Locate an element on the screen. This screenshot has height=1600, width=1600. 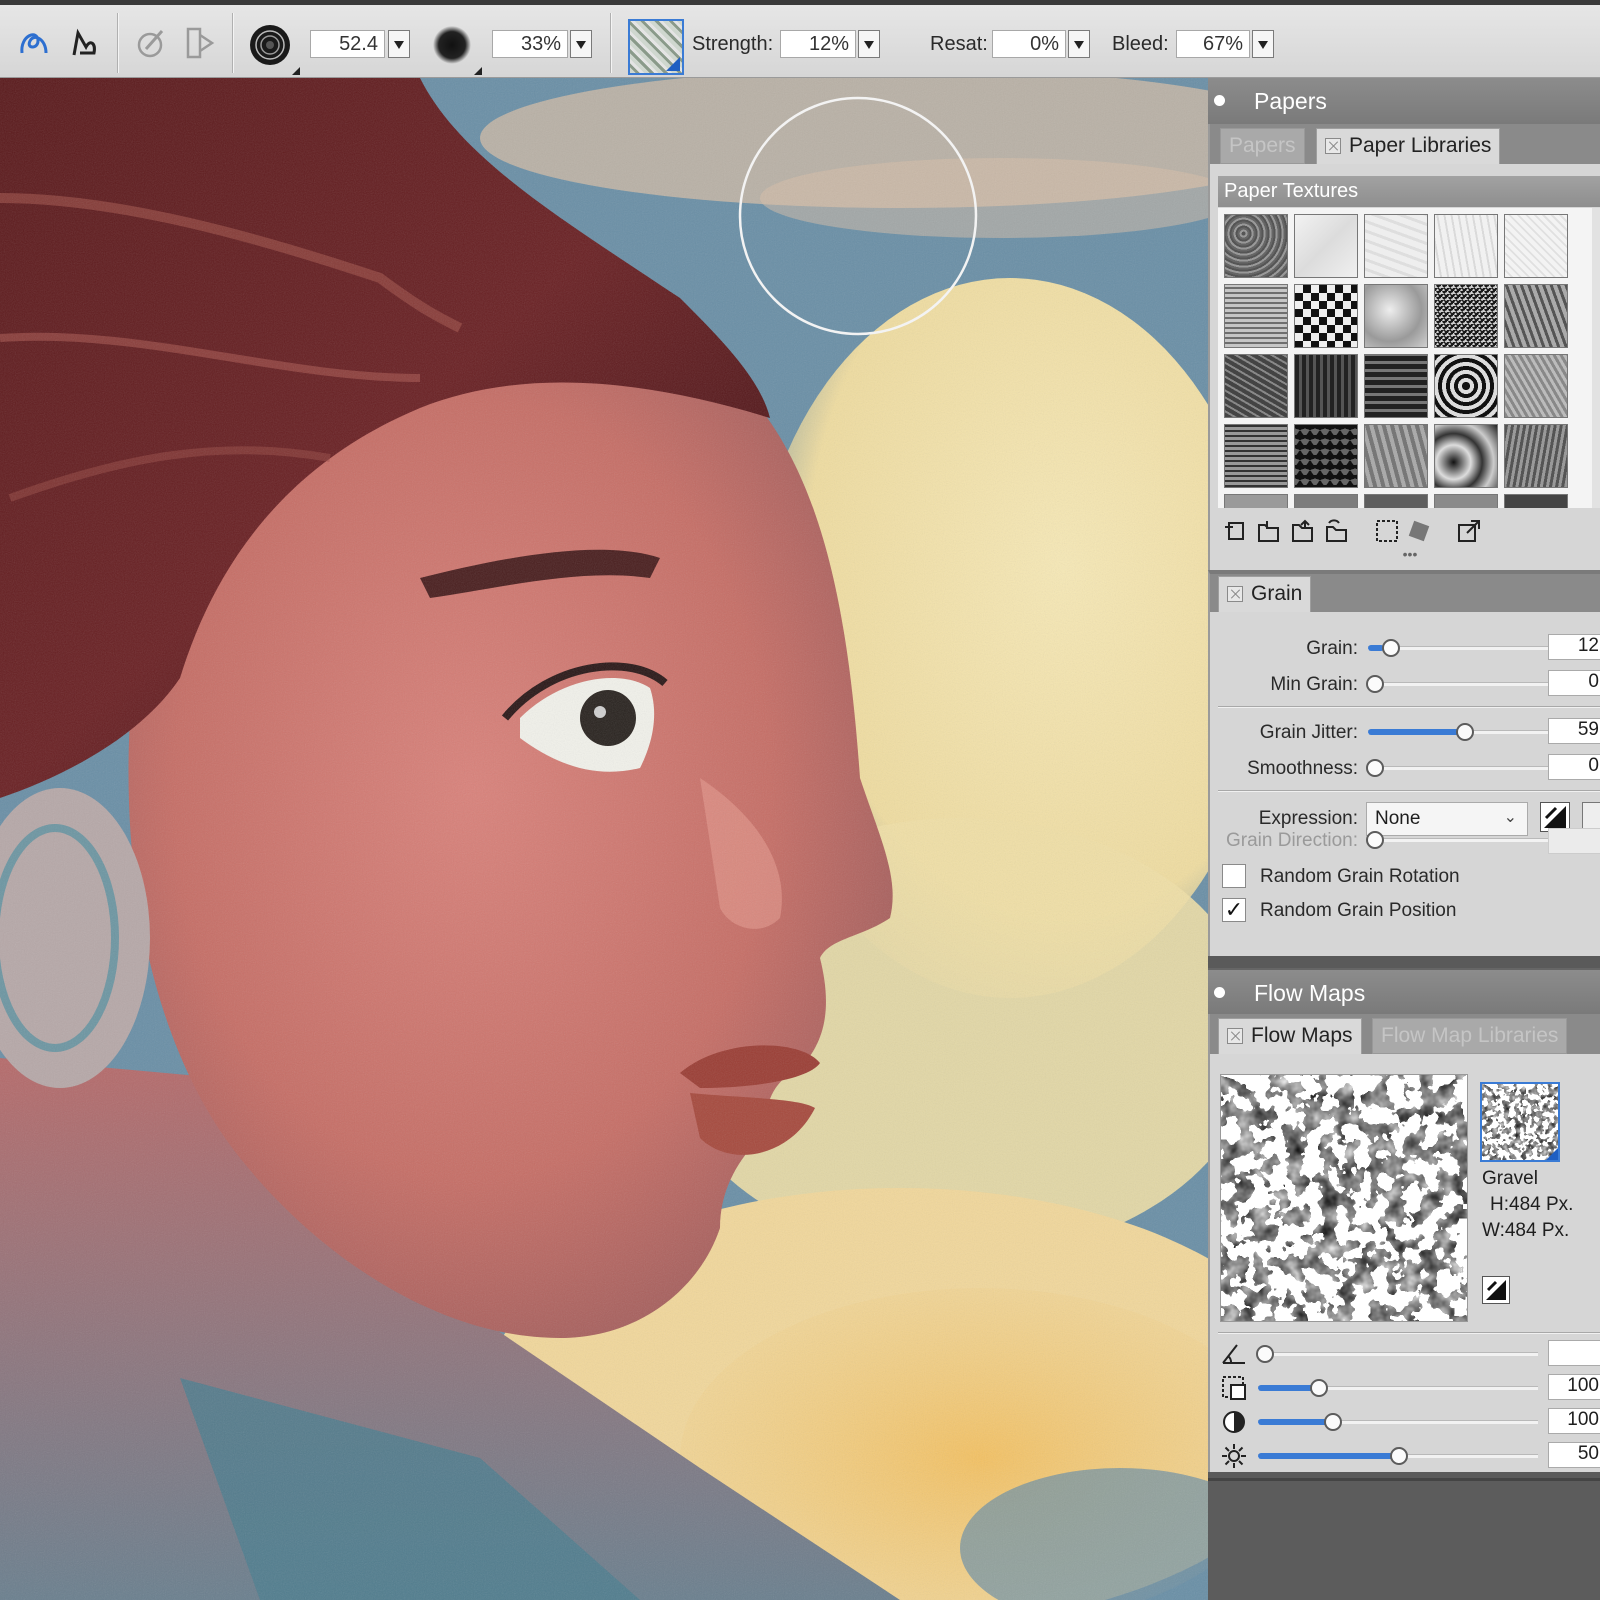
brightness-value: 50 is located at coordinates (1574, 1455).